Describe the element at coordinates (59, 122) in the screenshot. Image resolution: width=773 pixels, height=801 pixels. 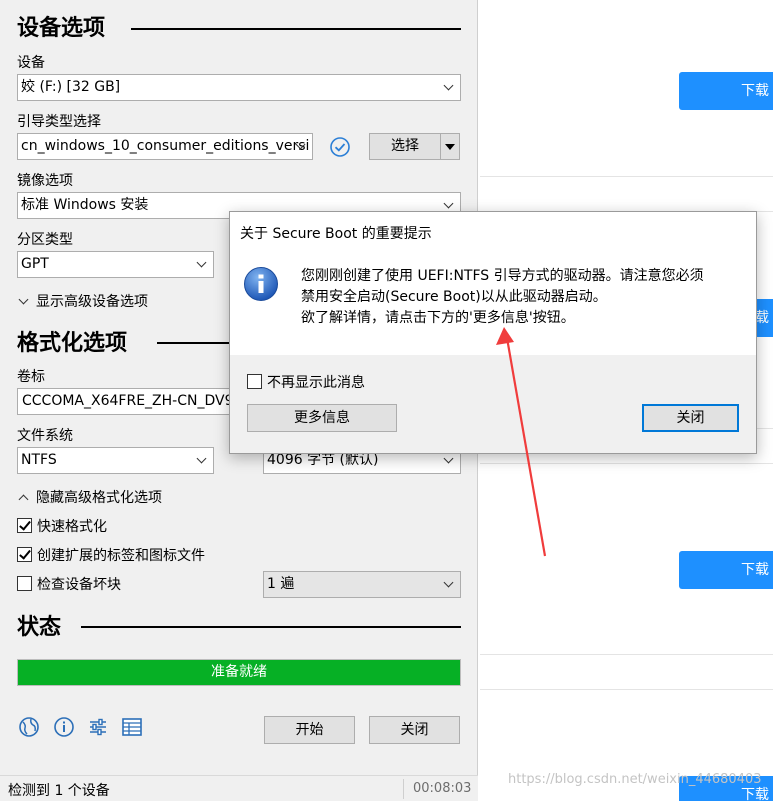
I see `boot-type-label: 引导类型选择` at that location.